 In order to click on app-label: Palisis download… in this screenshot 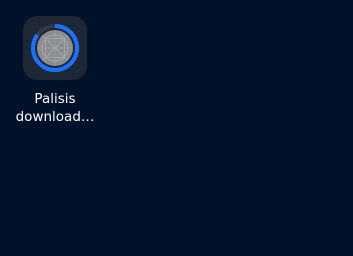, I will do `click(55, 108)`.